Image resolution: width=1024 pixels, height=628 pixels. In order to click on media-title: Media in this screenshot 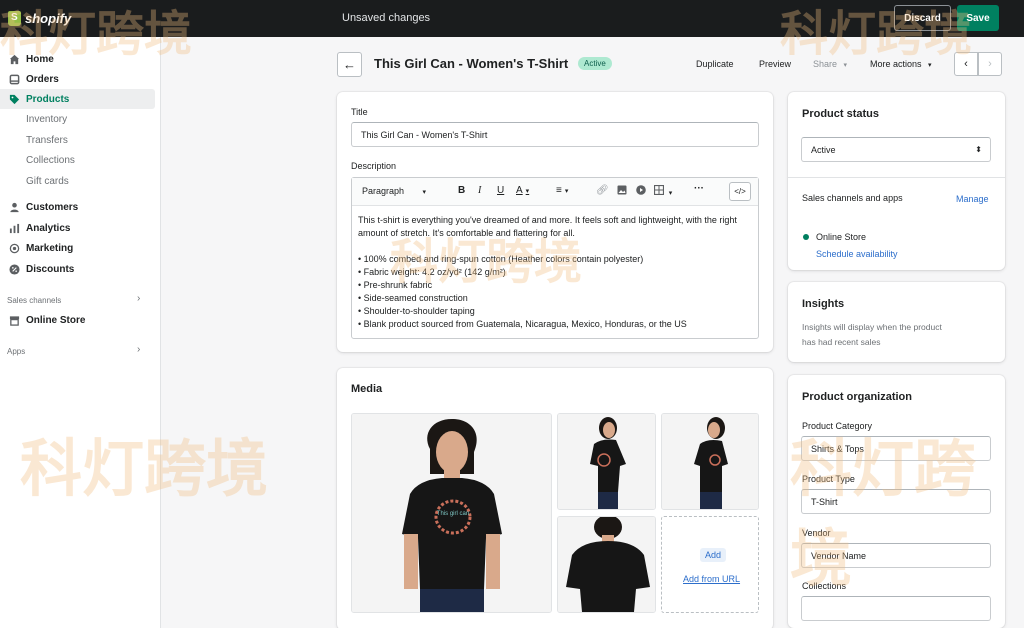, I will do `click(367, 389)`.